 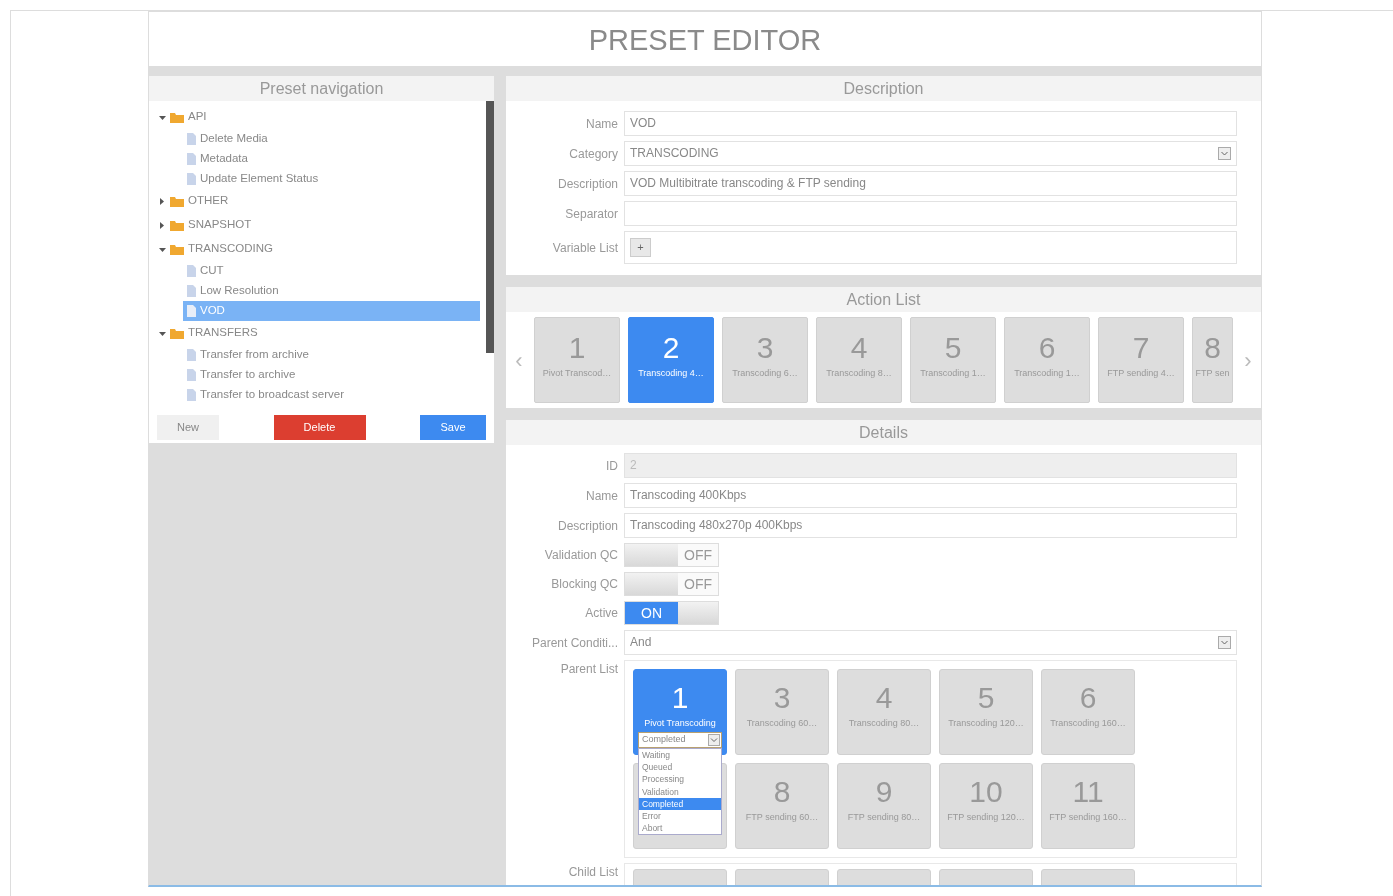 I want to click on tree-folder: TRANSCODING, so click(x=230, y=249).